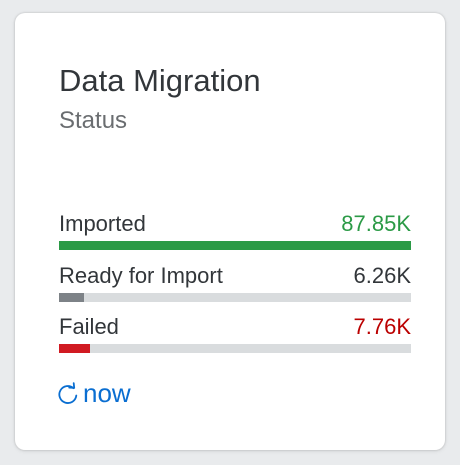 The height and width of the screenshot is (465, 460). I want to click on metric-failed: Failed 7.76K, so click(235, 333).